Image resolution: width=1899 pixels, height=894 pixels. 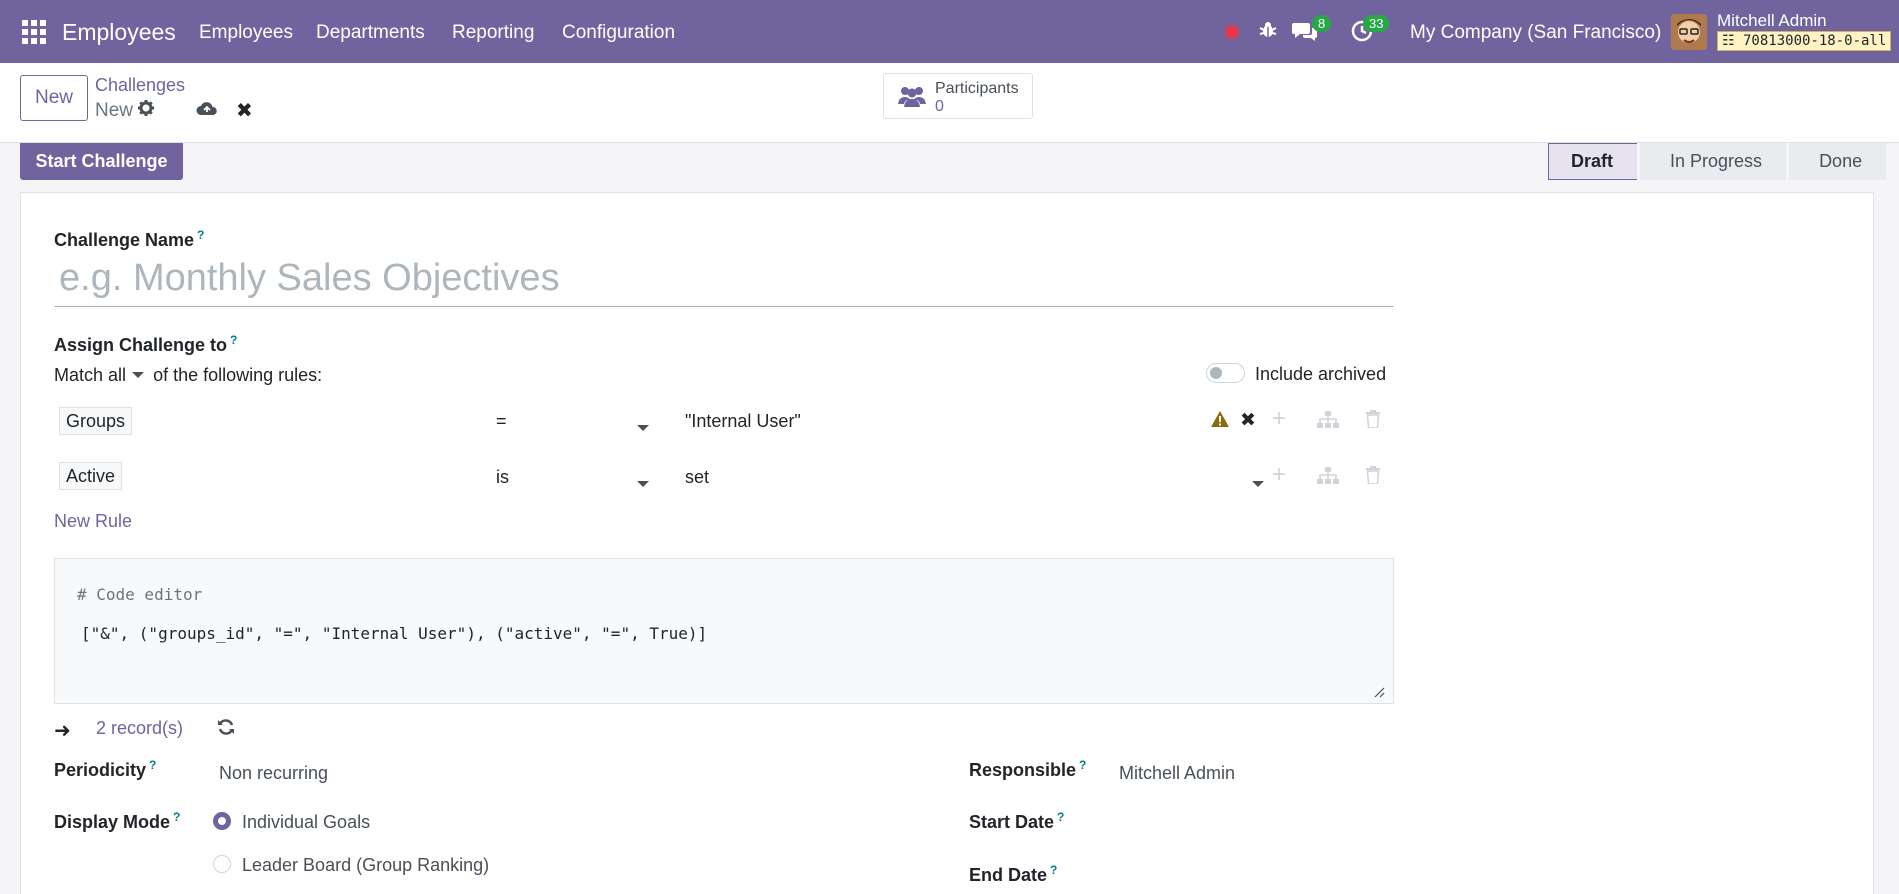 I want to click on app-brand: Employees, so click(x=119, y=32).